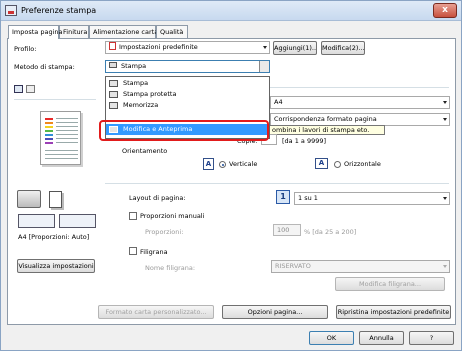 The width and height of the screenshot is (462, 351). Describe the element at coordinates (308, 198) in the screenshot. I see `layout-value: 1 su 1` at that location.